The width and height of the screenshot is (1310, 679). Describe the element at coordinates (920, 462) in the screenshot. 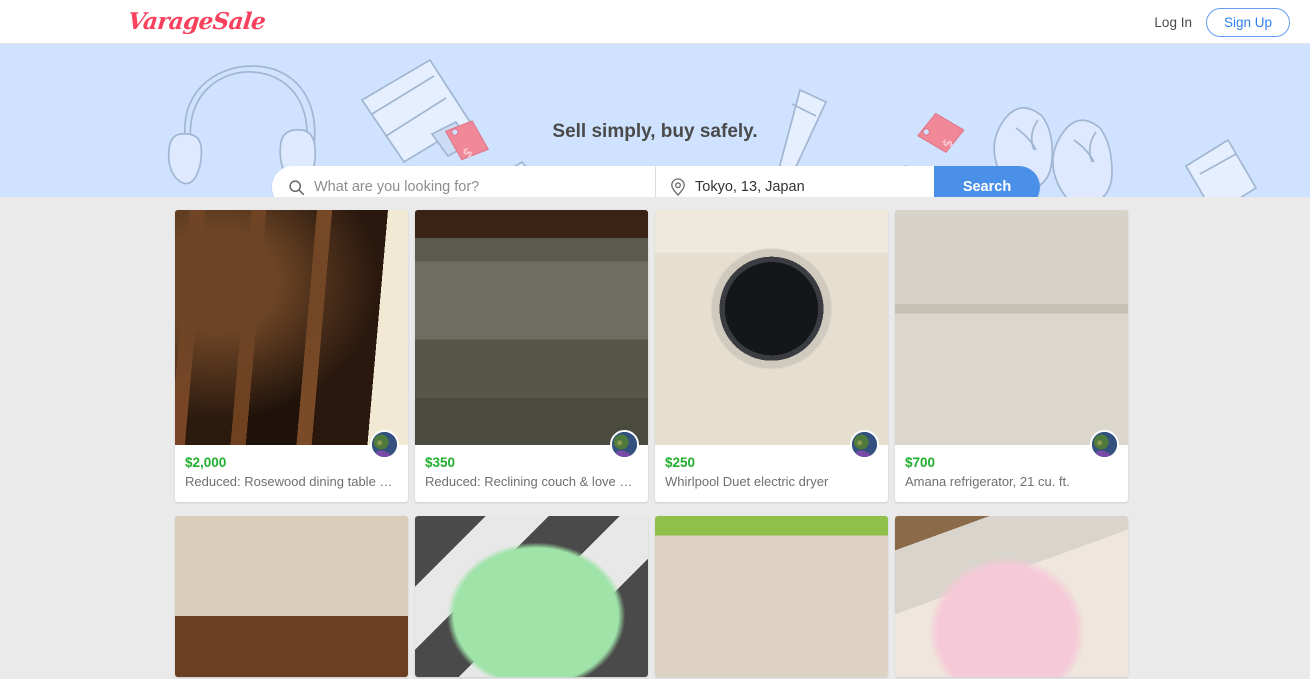

I see `listing-price: $700` at that location.